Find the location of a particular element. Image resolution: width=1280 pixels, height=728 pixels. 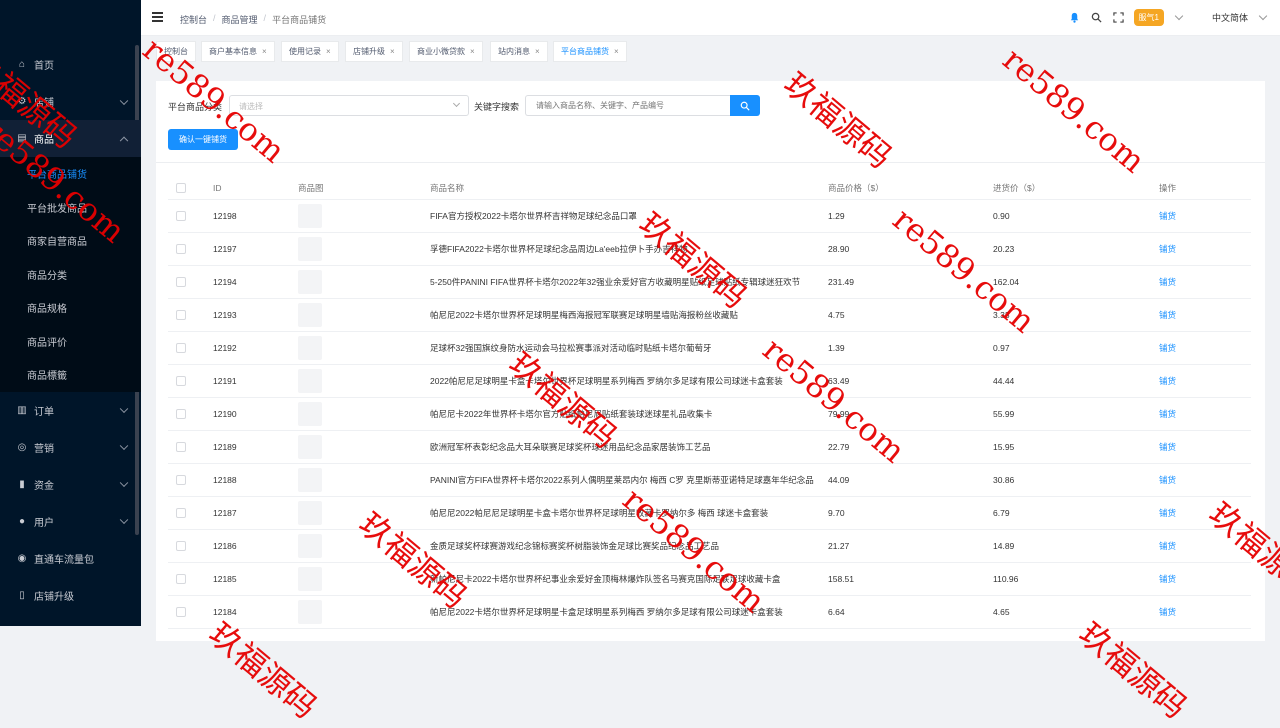

submenu-item-review: 商品评价 is located at coordinates (70, 342).